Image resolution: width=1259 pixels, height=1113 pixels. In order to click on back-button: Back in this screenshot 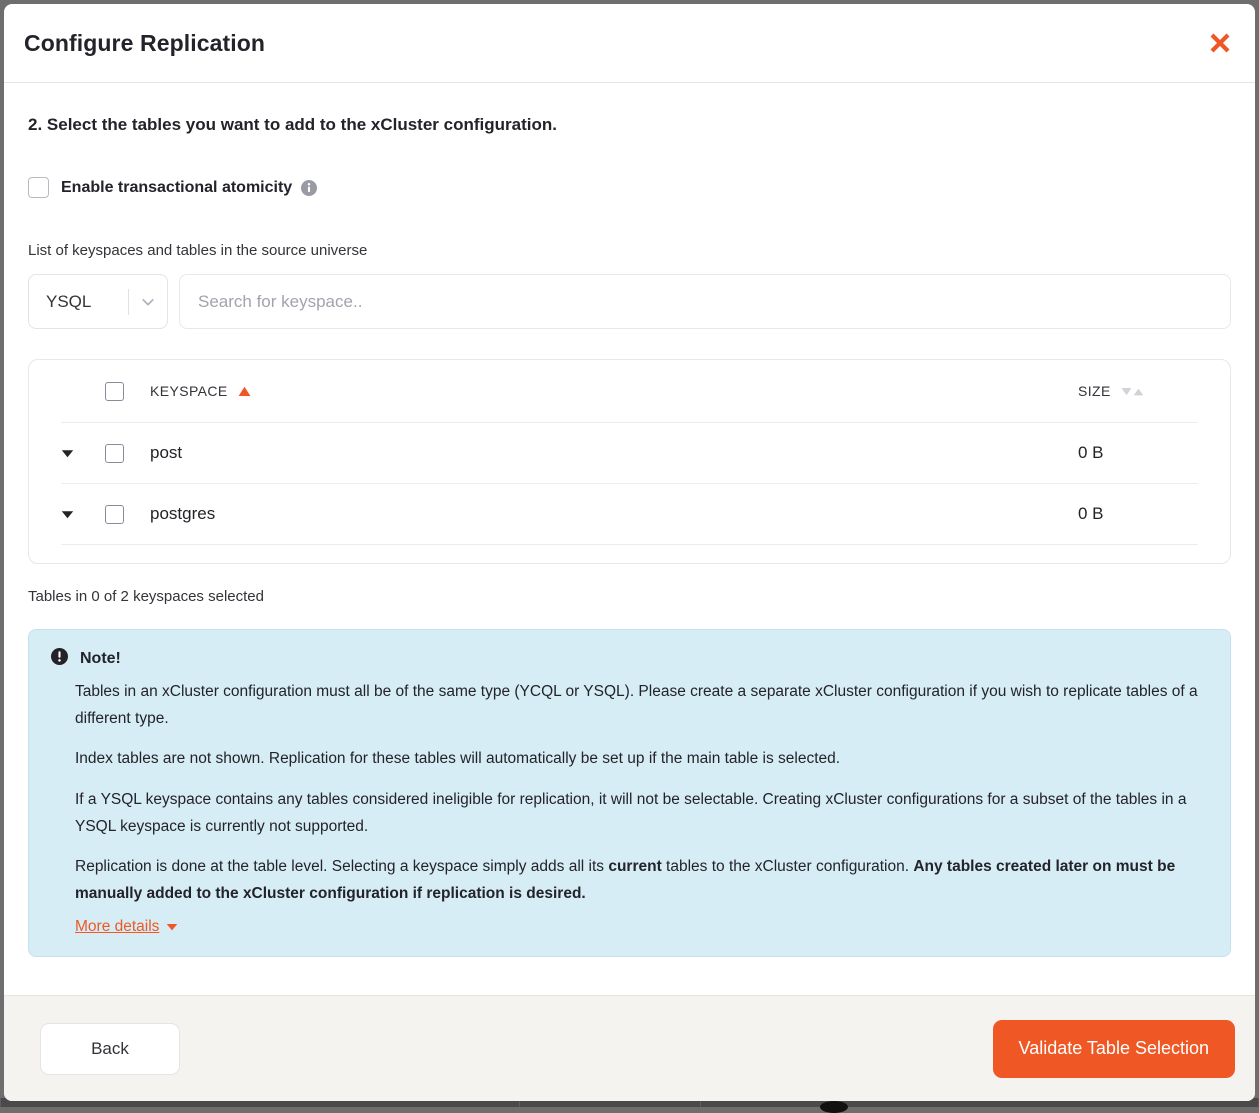, I will do `click(110, 1048)`.